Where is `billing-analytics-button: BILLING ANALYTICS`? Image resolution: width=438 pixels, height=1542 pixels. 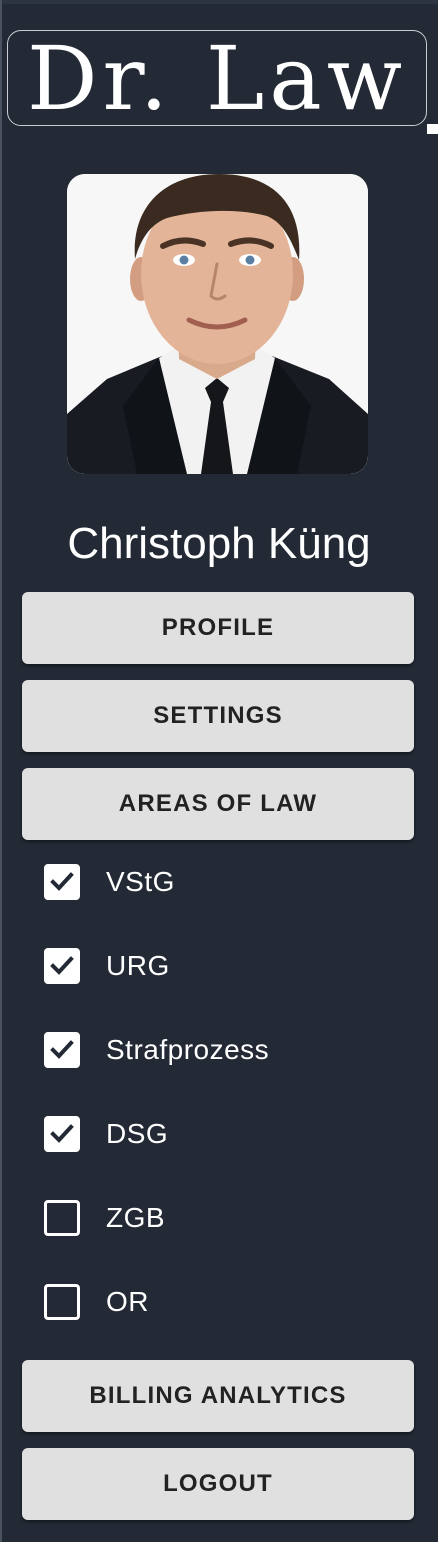
billing-analytics-button: BILLING ANALYTICS is located at coordinates (218, 1396).